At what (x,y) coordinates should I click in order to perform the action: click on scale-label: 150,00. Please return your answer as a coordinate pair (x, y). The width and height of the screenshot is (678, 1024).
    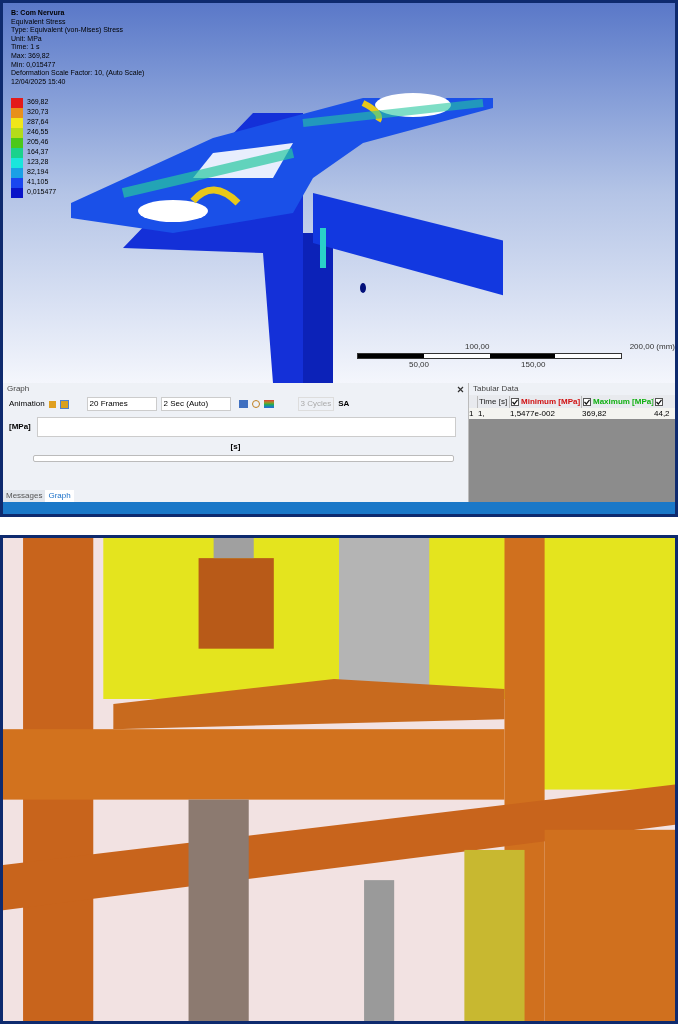
    Looking at the image, I should click on (533, 365).